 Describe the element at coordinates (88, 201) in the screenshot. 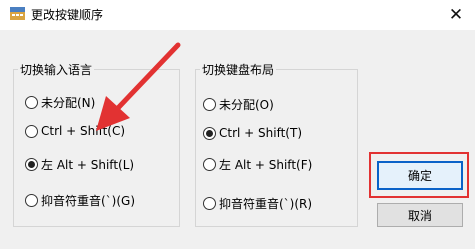

I see `radio-label: 抑音符重音(`)(G)` at that location.